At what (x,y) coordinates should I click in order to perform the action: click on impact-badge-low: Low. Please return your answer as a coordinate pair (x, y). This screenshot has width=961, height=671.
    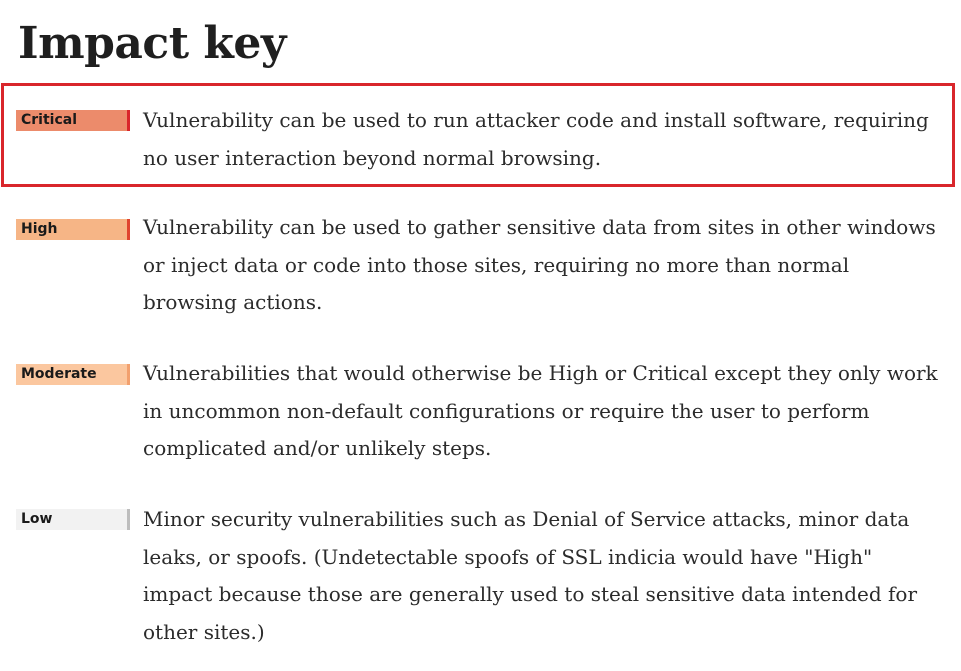
    Looking at the image, I should click on (73, 519).